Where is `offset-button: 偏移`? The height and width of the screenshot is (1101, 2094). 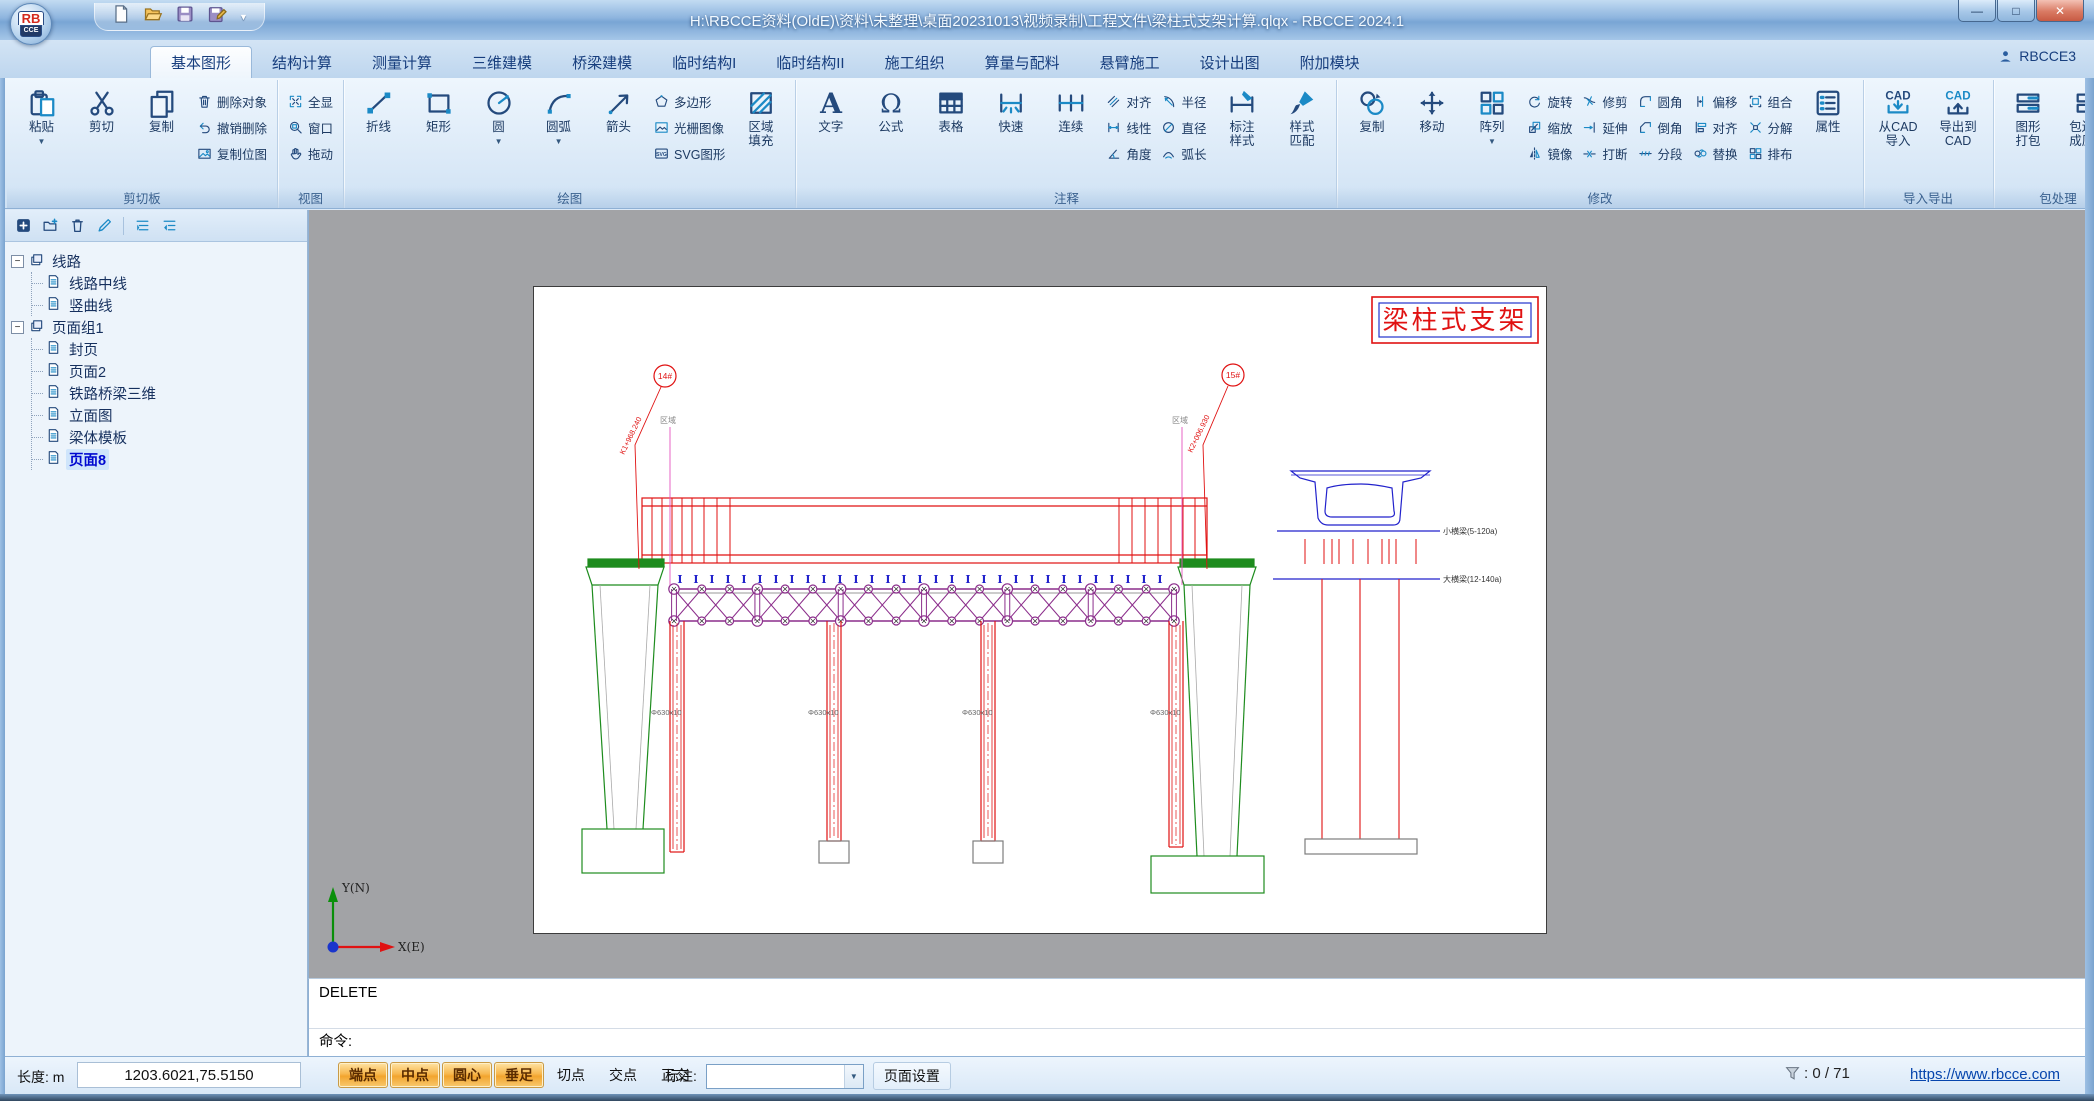 offset-button: 偏移 is located at coordinates (1715, 101).